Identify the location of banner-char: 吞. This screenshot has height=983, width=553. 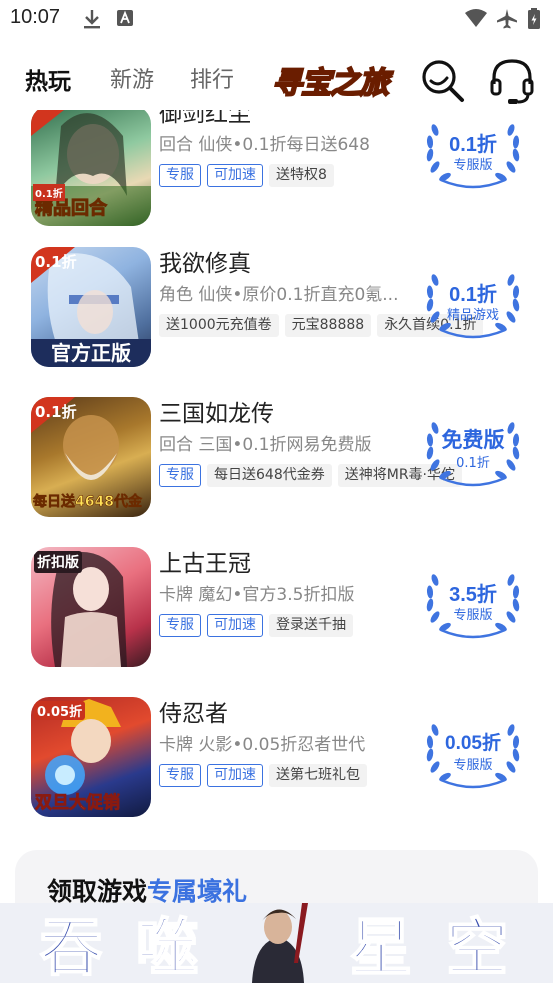
(71, 947).